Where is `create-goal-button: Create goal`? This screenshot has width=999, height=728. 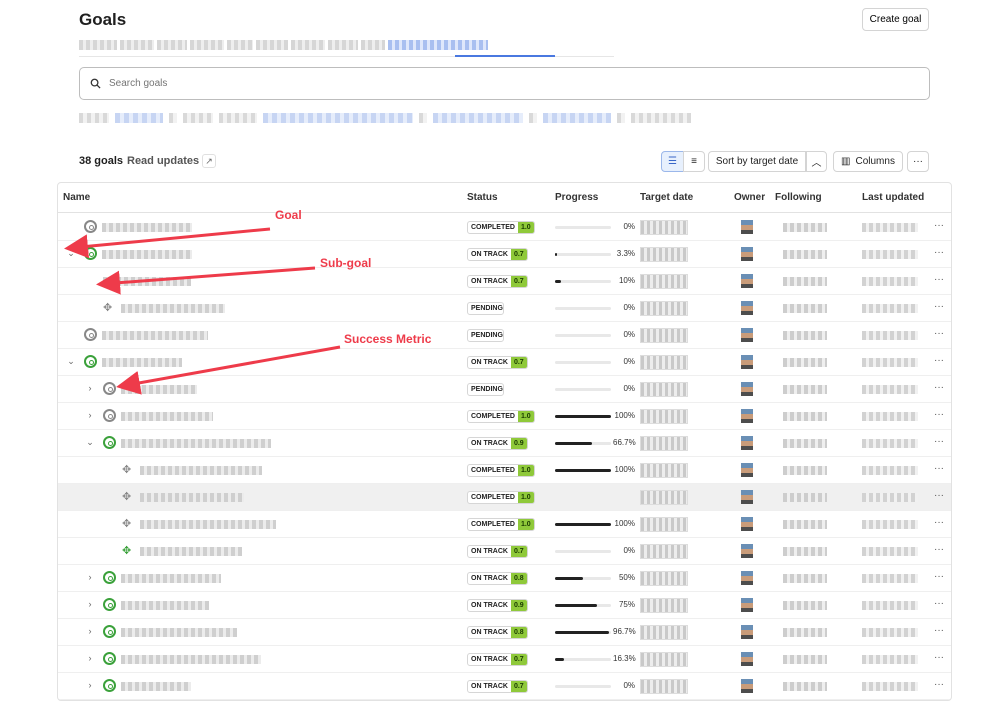 create-goal-button: Create goal is located at coordinates (895, 19).